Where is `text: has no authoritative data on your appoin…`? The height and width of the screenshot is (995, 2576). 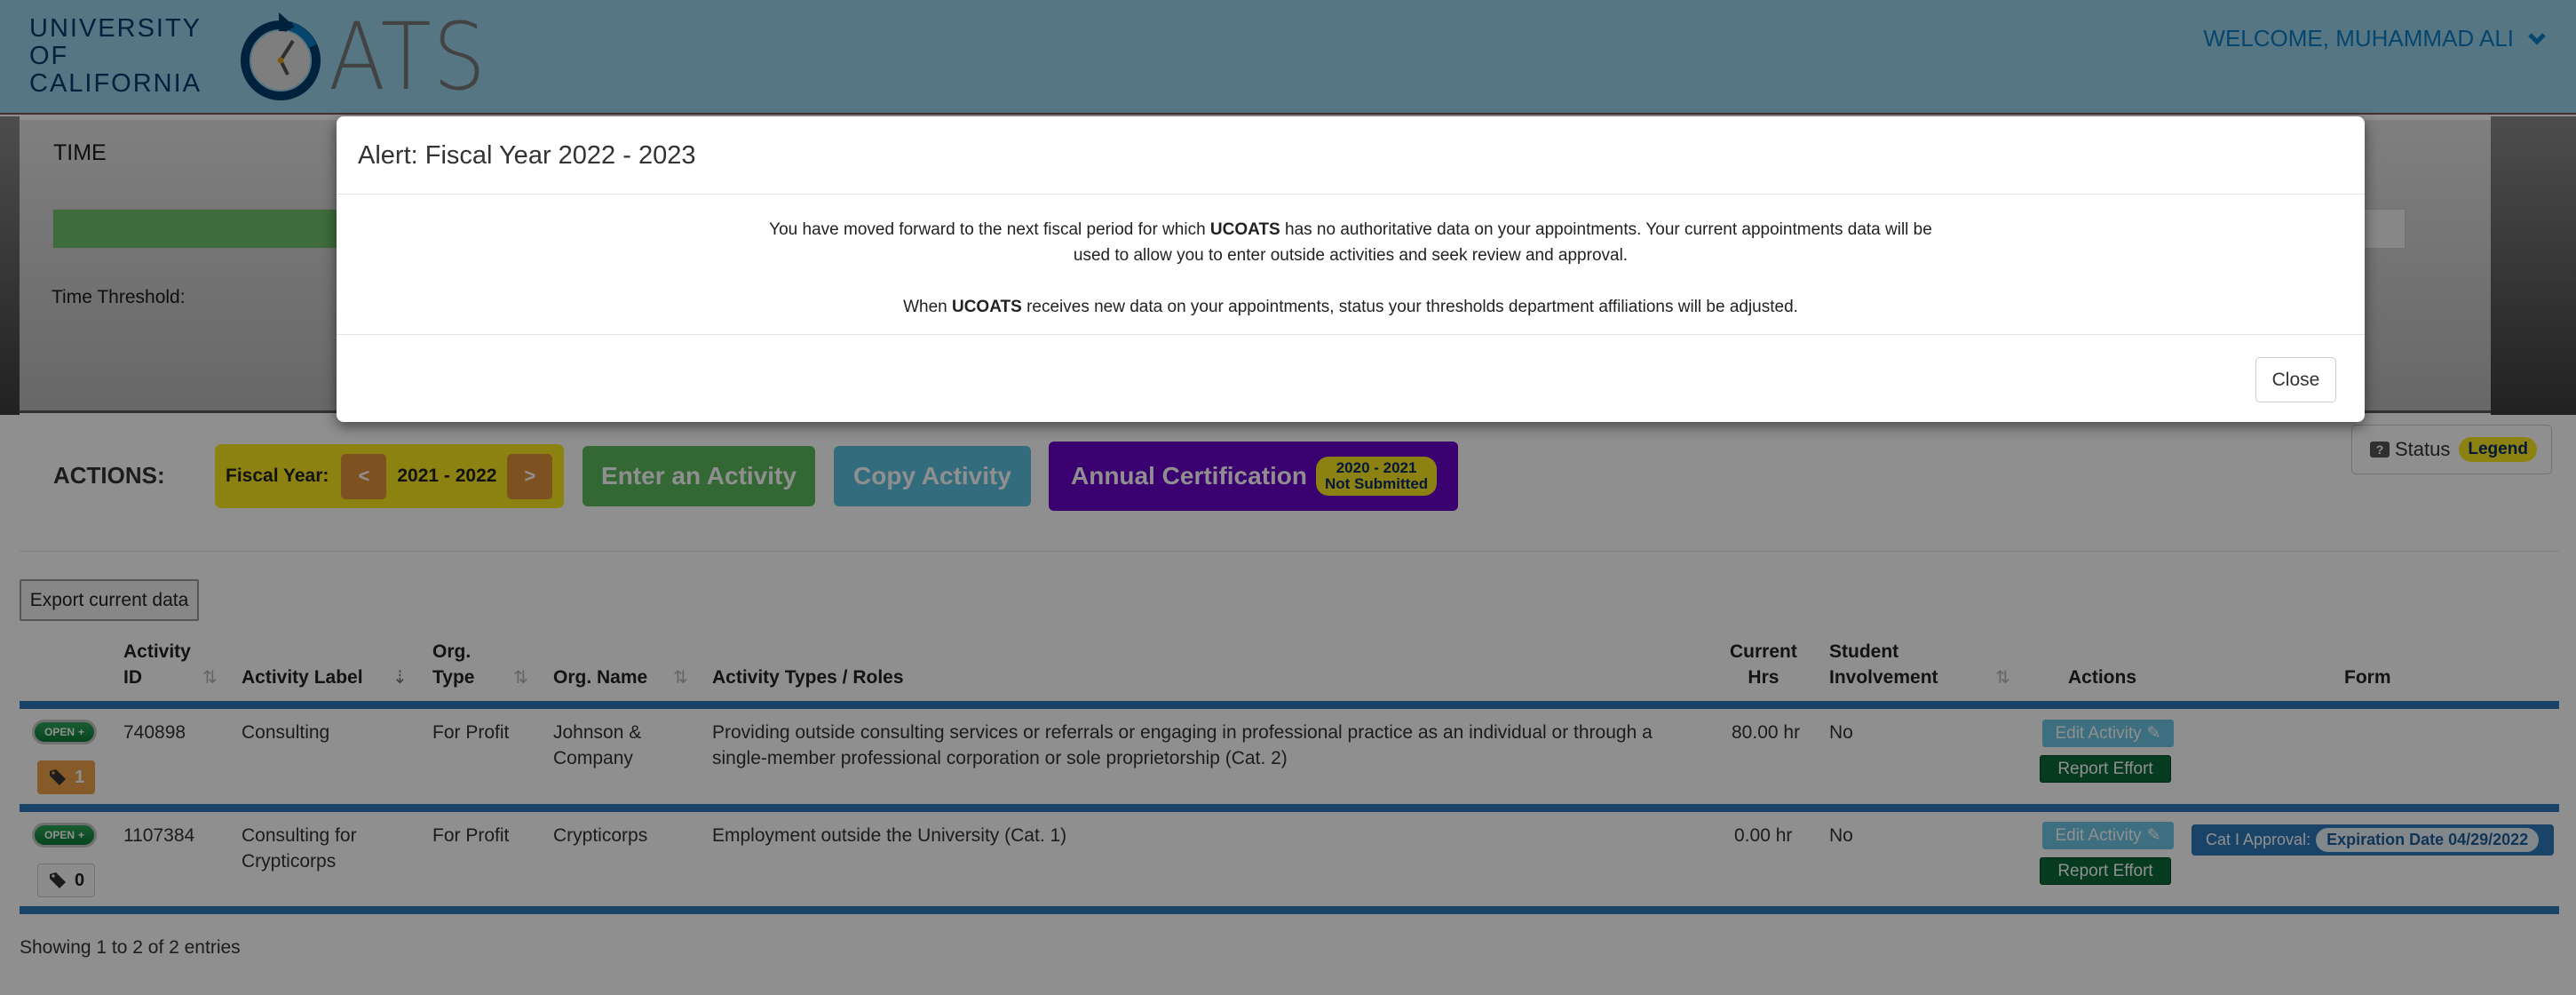
text: has no authoritative data on your appoin… is located at coordinates (1606, 229).